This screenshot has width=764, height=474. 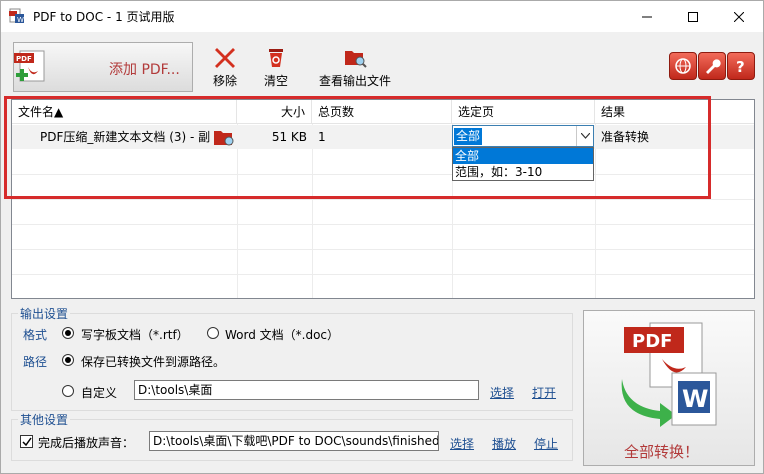 I want to click on dropdown-option-all: 全部, so click(x=523, y=156).